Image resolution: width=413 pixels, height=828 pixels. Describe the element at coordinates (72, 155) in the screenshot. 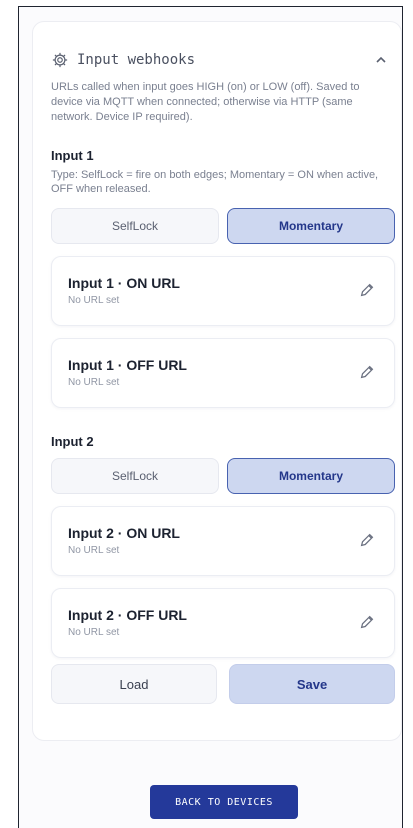

I see `input-1-title: Input 1` at that location.